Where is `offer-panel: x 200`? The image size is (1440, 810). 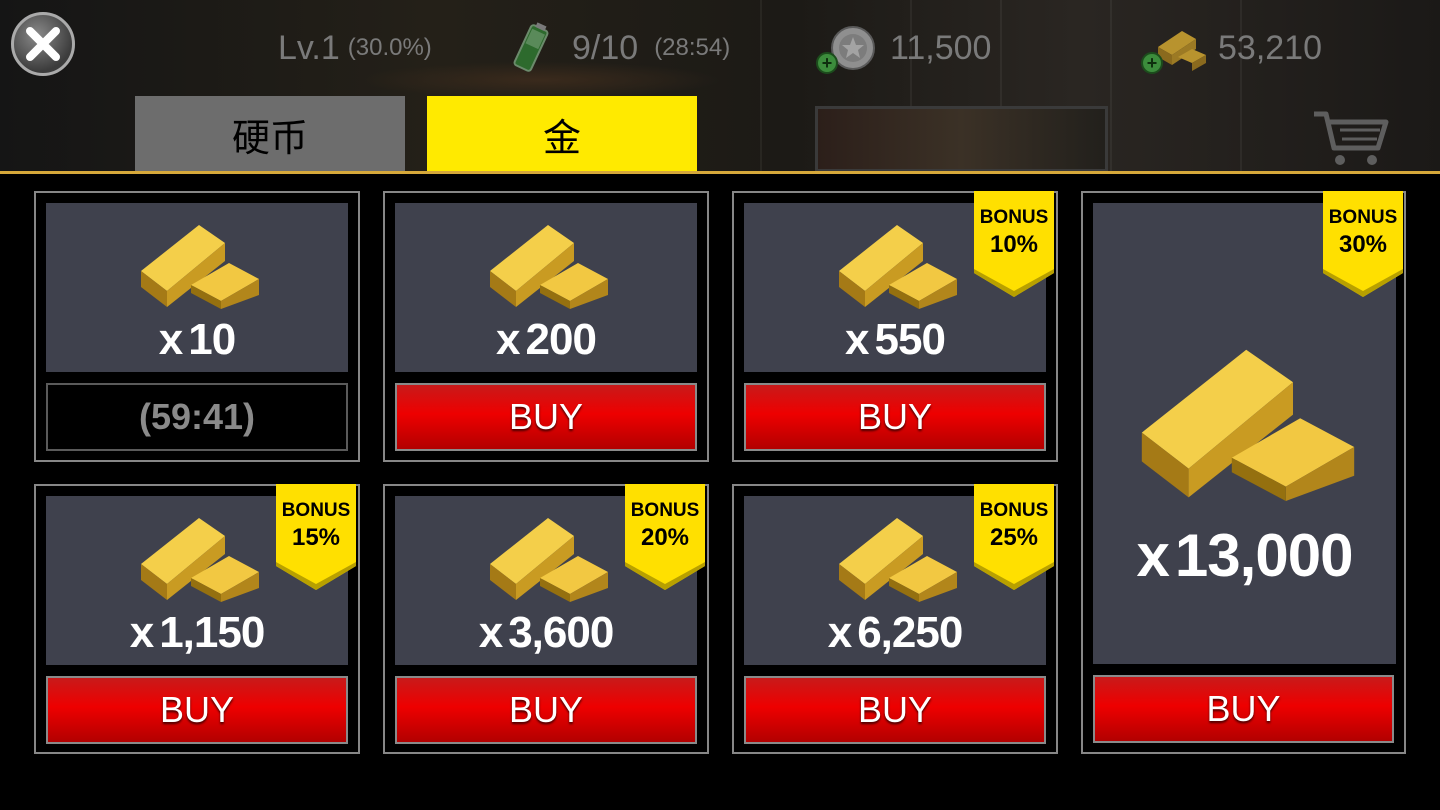
offer-panel: x 200 is located at coordinates (546, 287).